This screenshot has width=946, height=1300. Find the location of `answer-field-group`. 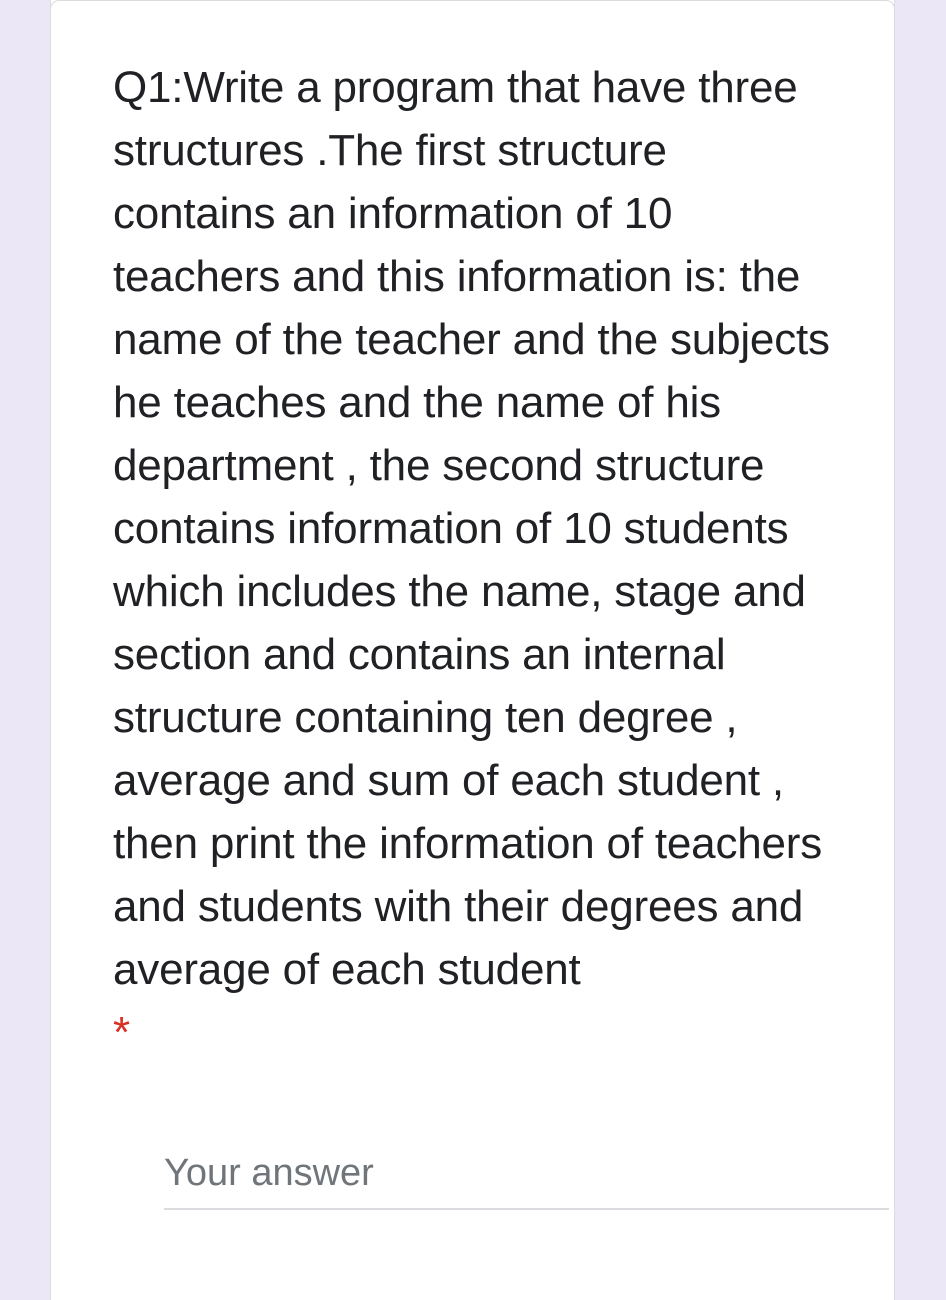

answer-field-group is located at coordinates (526, 1179).